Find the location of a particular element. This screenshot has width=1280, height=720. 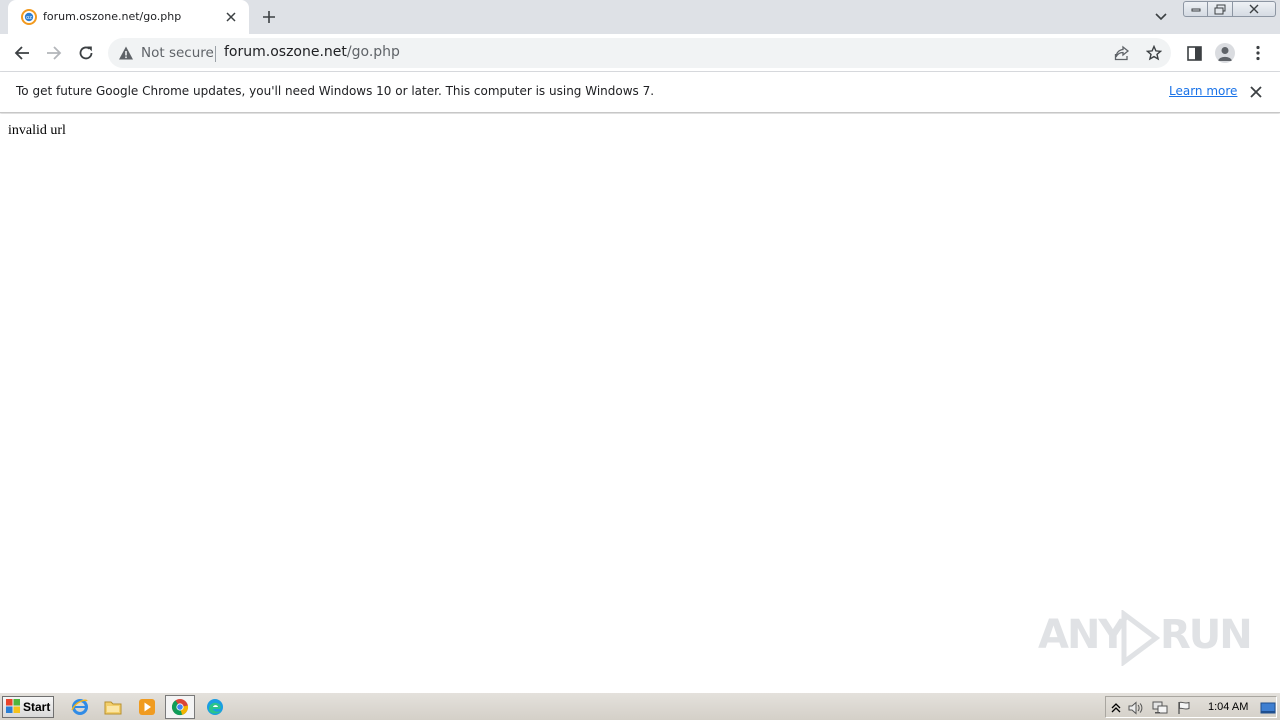

media-player-icon is located at coordinates (147, 707).